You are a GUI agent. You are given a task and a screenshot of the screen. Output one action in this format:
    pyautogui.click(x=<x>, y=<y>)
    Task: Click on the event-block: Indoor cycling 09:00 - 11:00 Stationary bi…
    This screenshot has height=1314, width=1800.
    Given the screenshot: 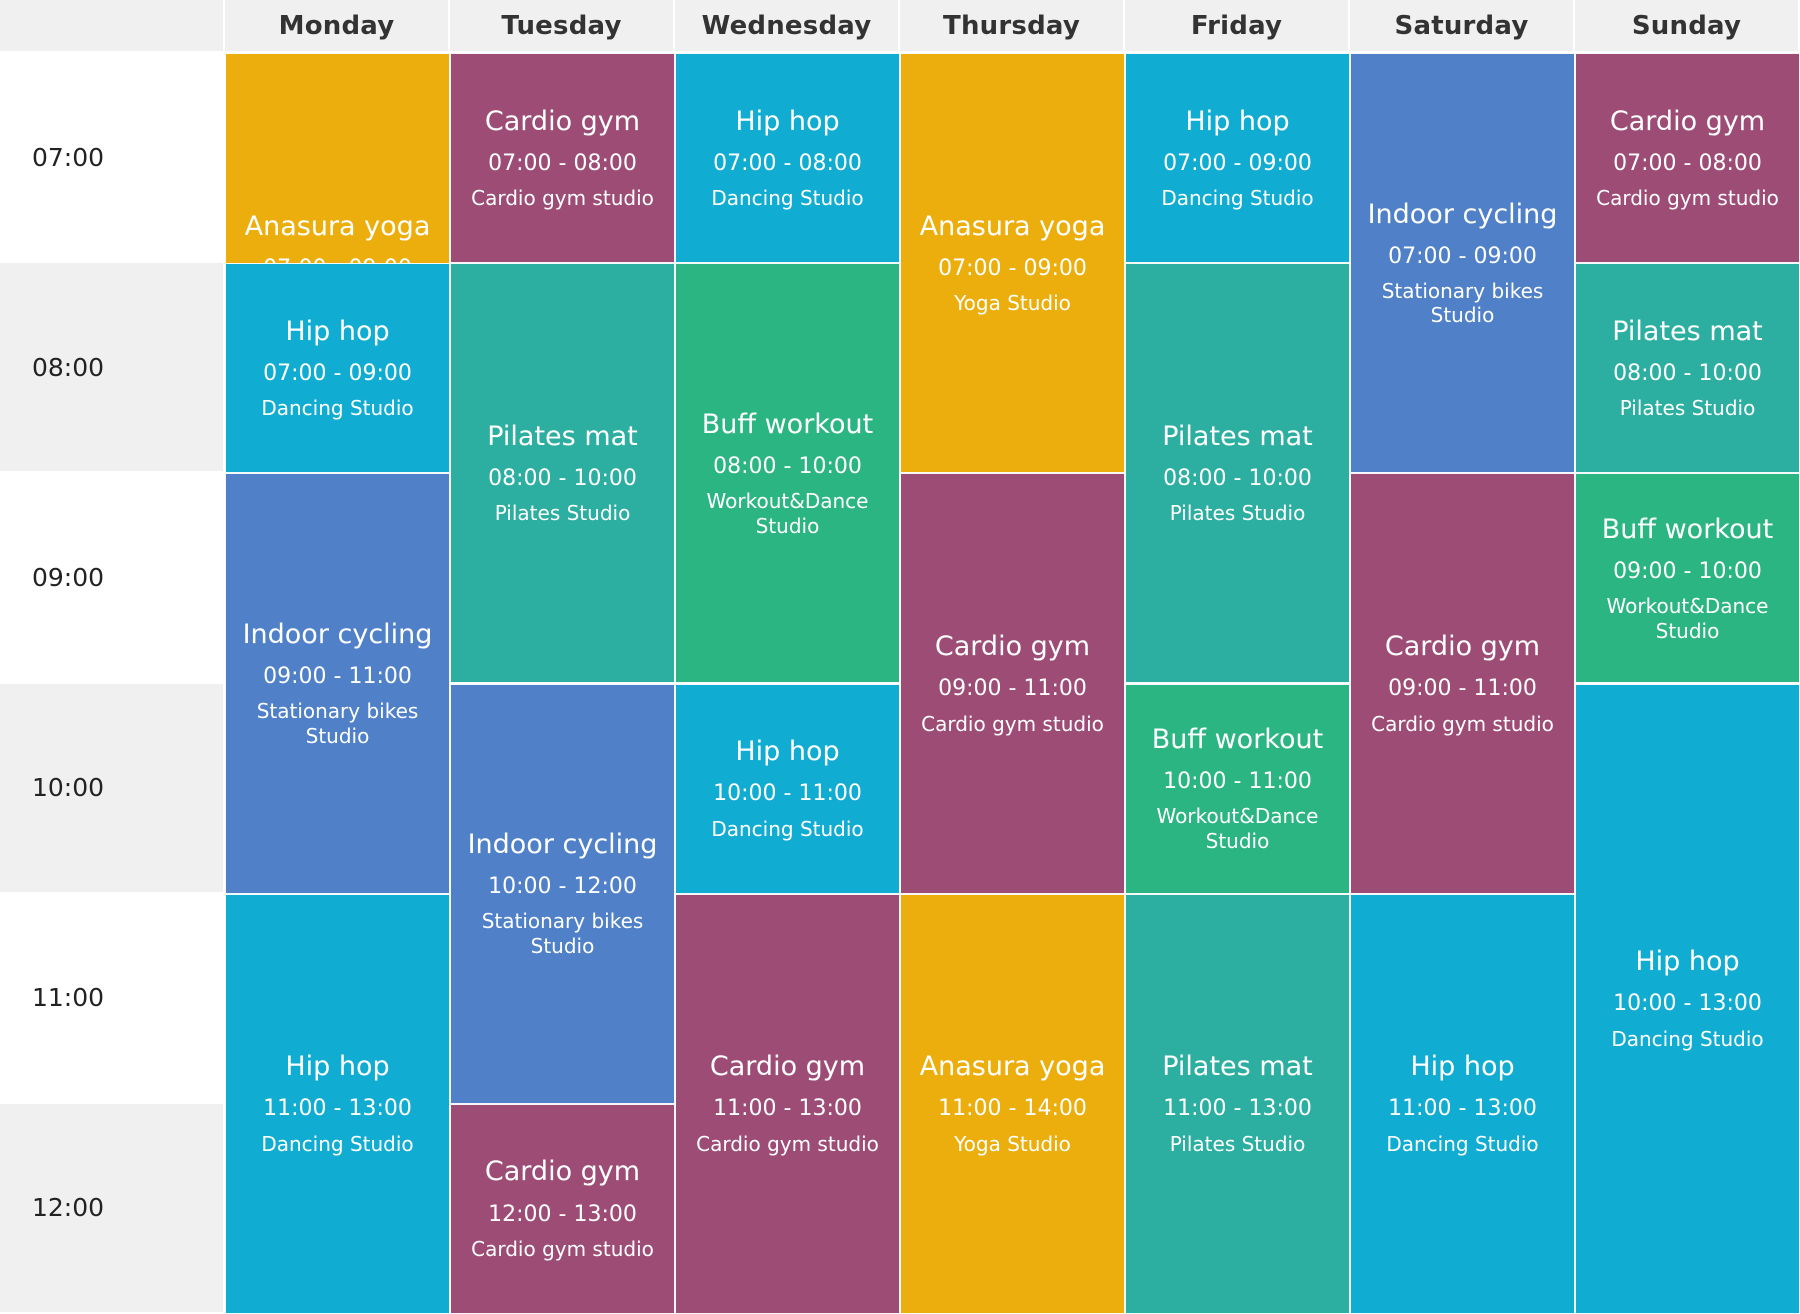 What is the action you would take?
    pyautogui.click(x=337, y=683)
    